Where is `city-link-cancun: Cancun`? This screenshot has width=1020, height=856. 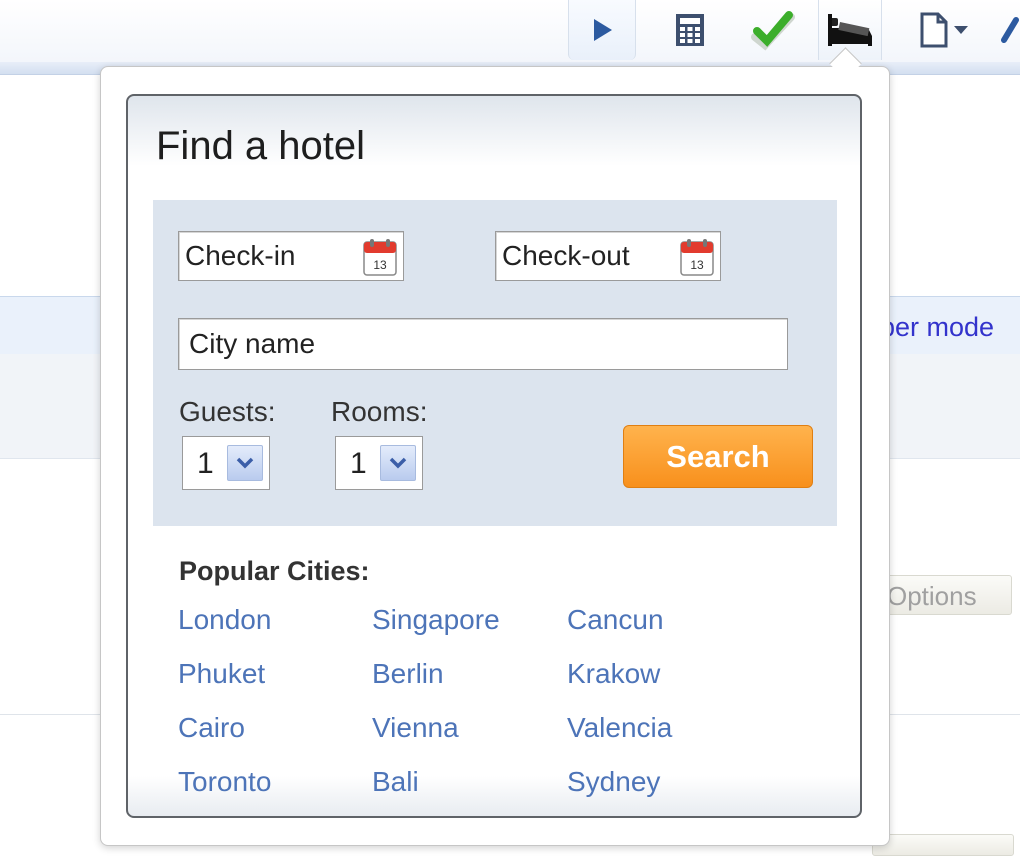 city-link-cancun: Cancun is located at coordinates (615, 620).